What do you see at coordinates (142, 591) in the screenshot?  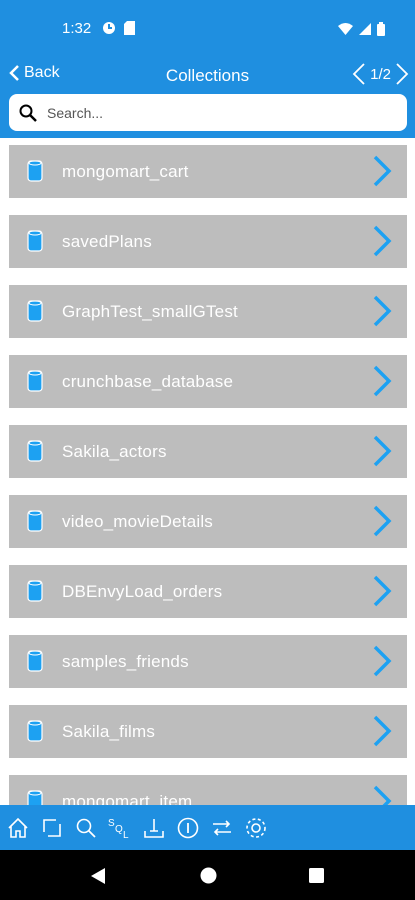 I see `collection-name: DBEnvyLoad_orders` at bounding box center [142, 591].